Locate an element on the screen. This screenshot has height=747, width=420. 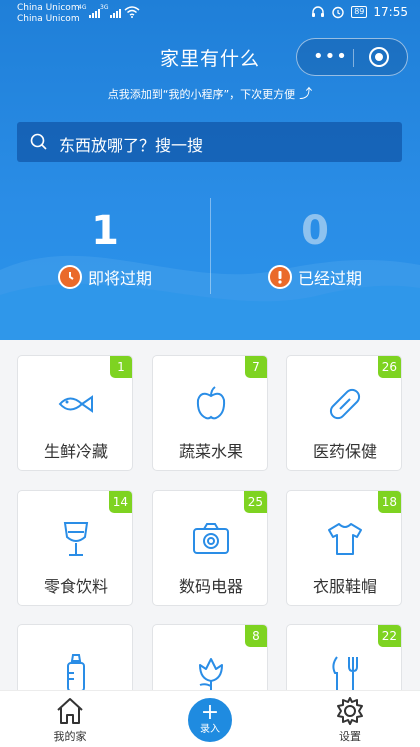
home-icon is located at coordinates (70, 711).